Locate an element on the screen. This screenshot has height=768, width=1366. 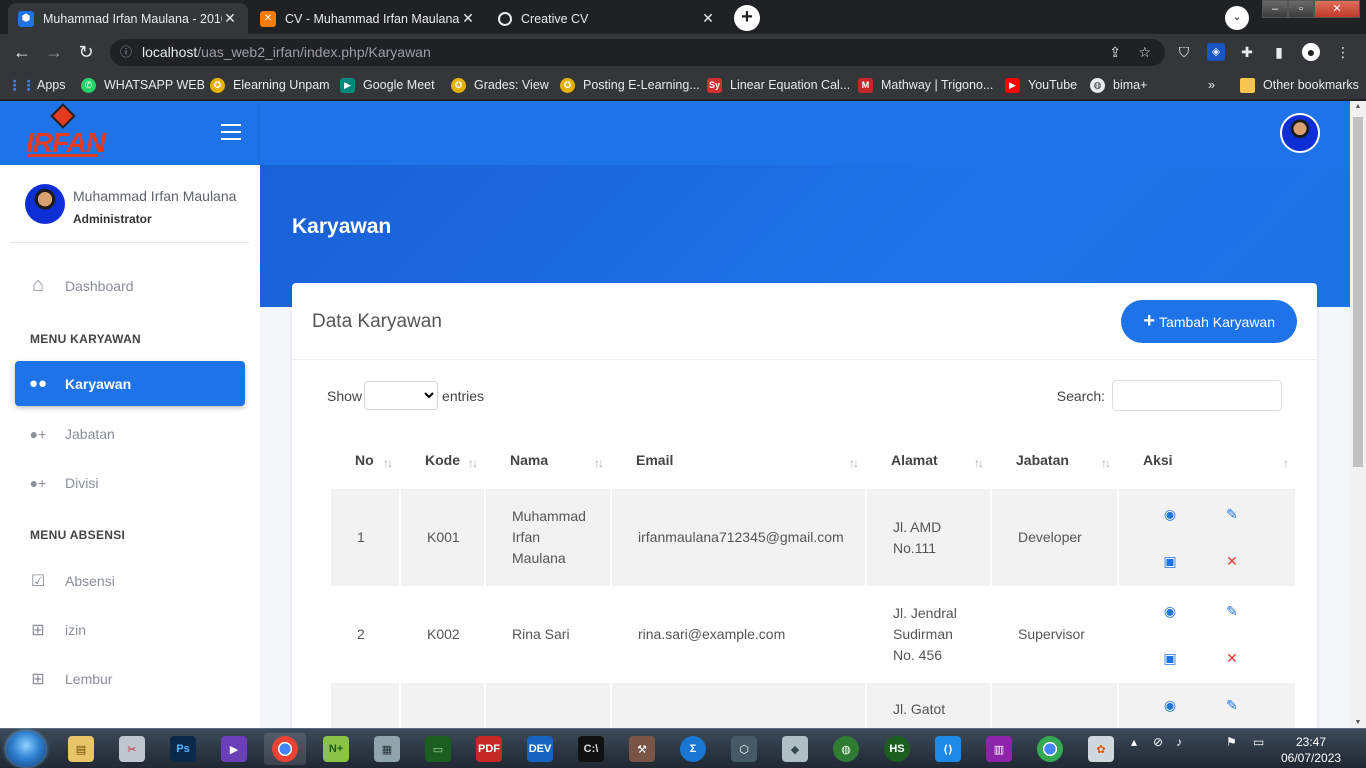
extension-icon: ◈ is located at coordinates (1216, 52).